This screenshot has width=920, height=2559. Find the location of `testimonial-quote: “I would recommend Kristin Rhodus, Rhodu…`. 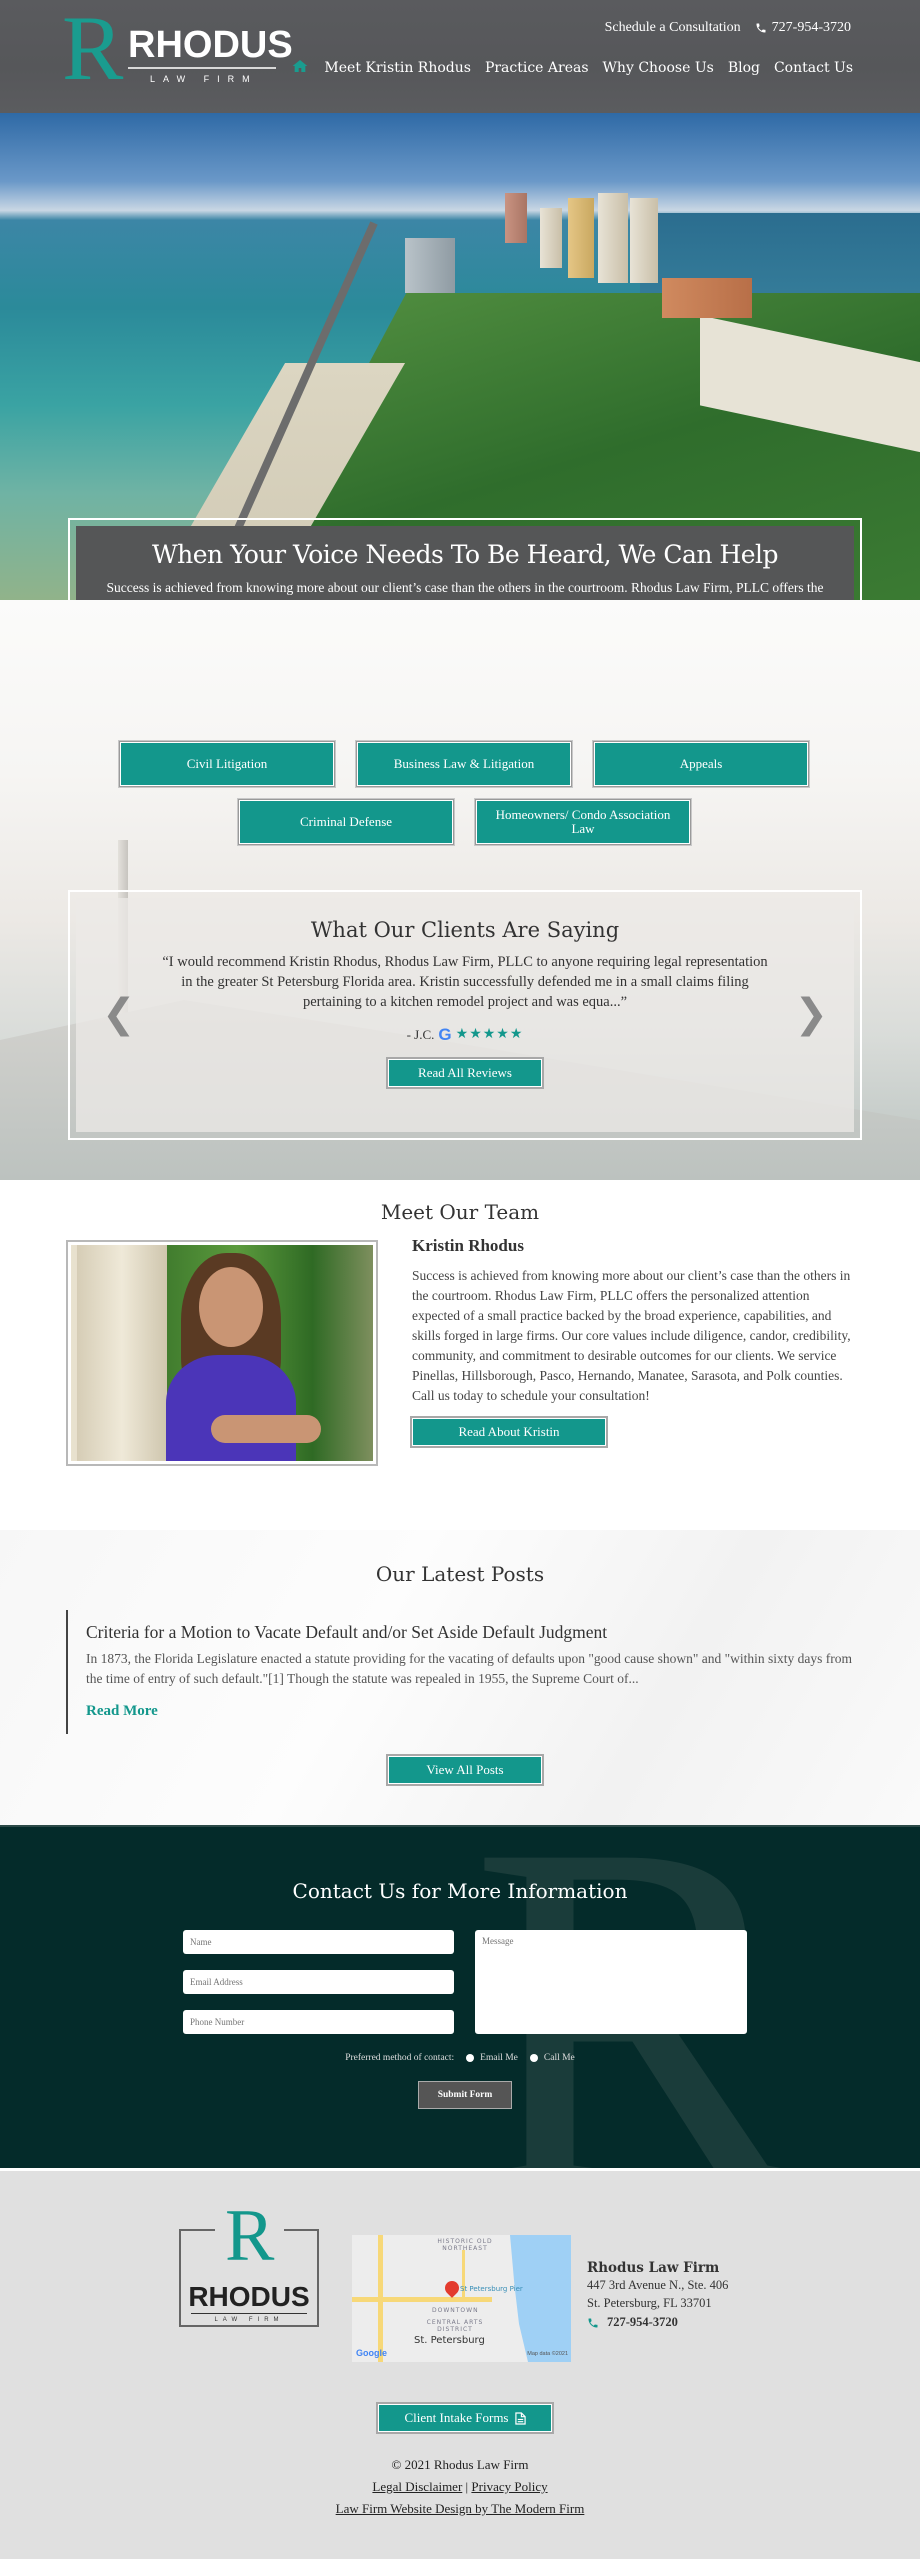

testimonial-quote: “I would recommend Kristin Rhodus, Rhodu… is located at coordinates (465, 982).